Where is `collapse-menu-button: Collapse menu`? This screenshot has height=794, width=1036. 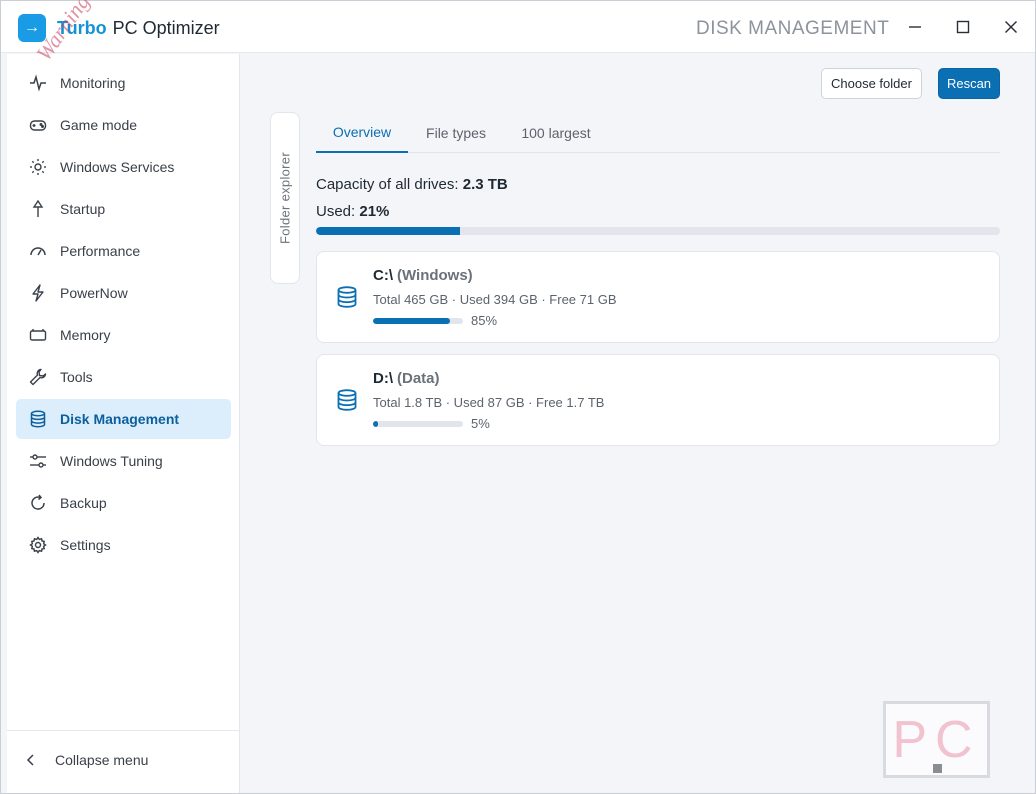 collapse-menu-button: Collapse menu is located at coordinates (86, 760).